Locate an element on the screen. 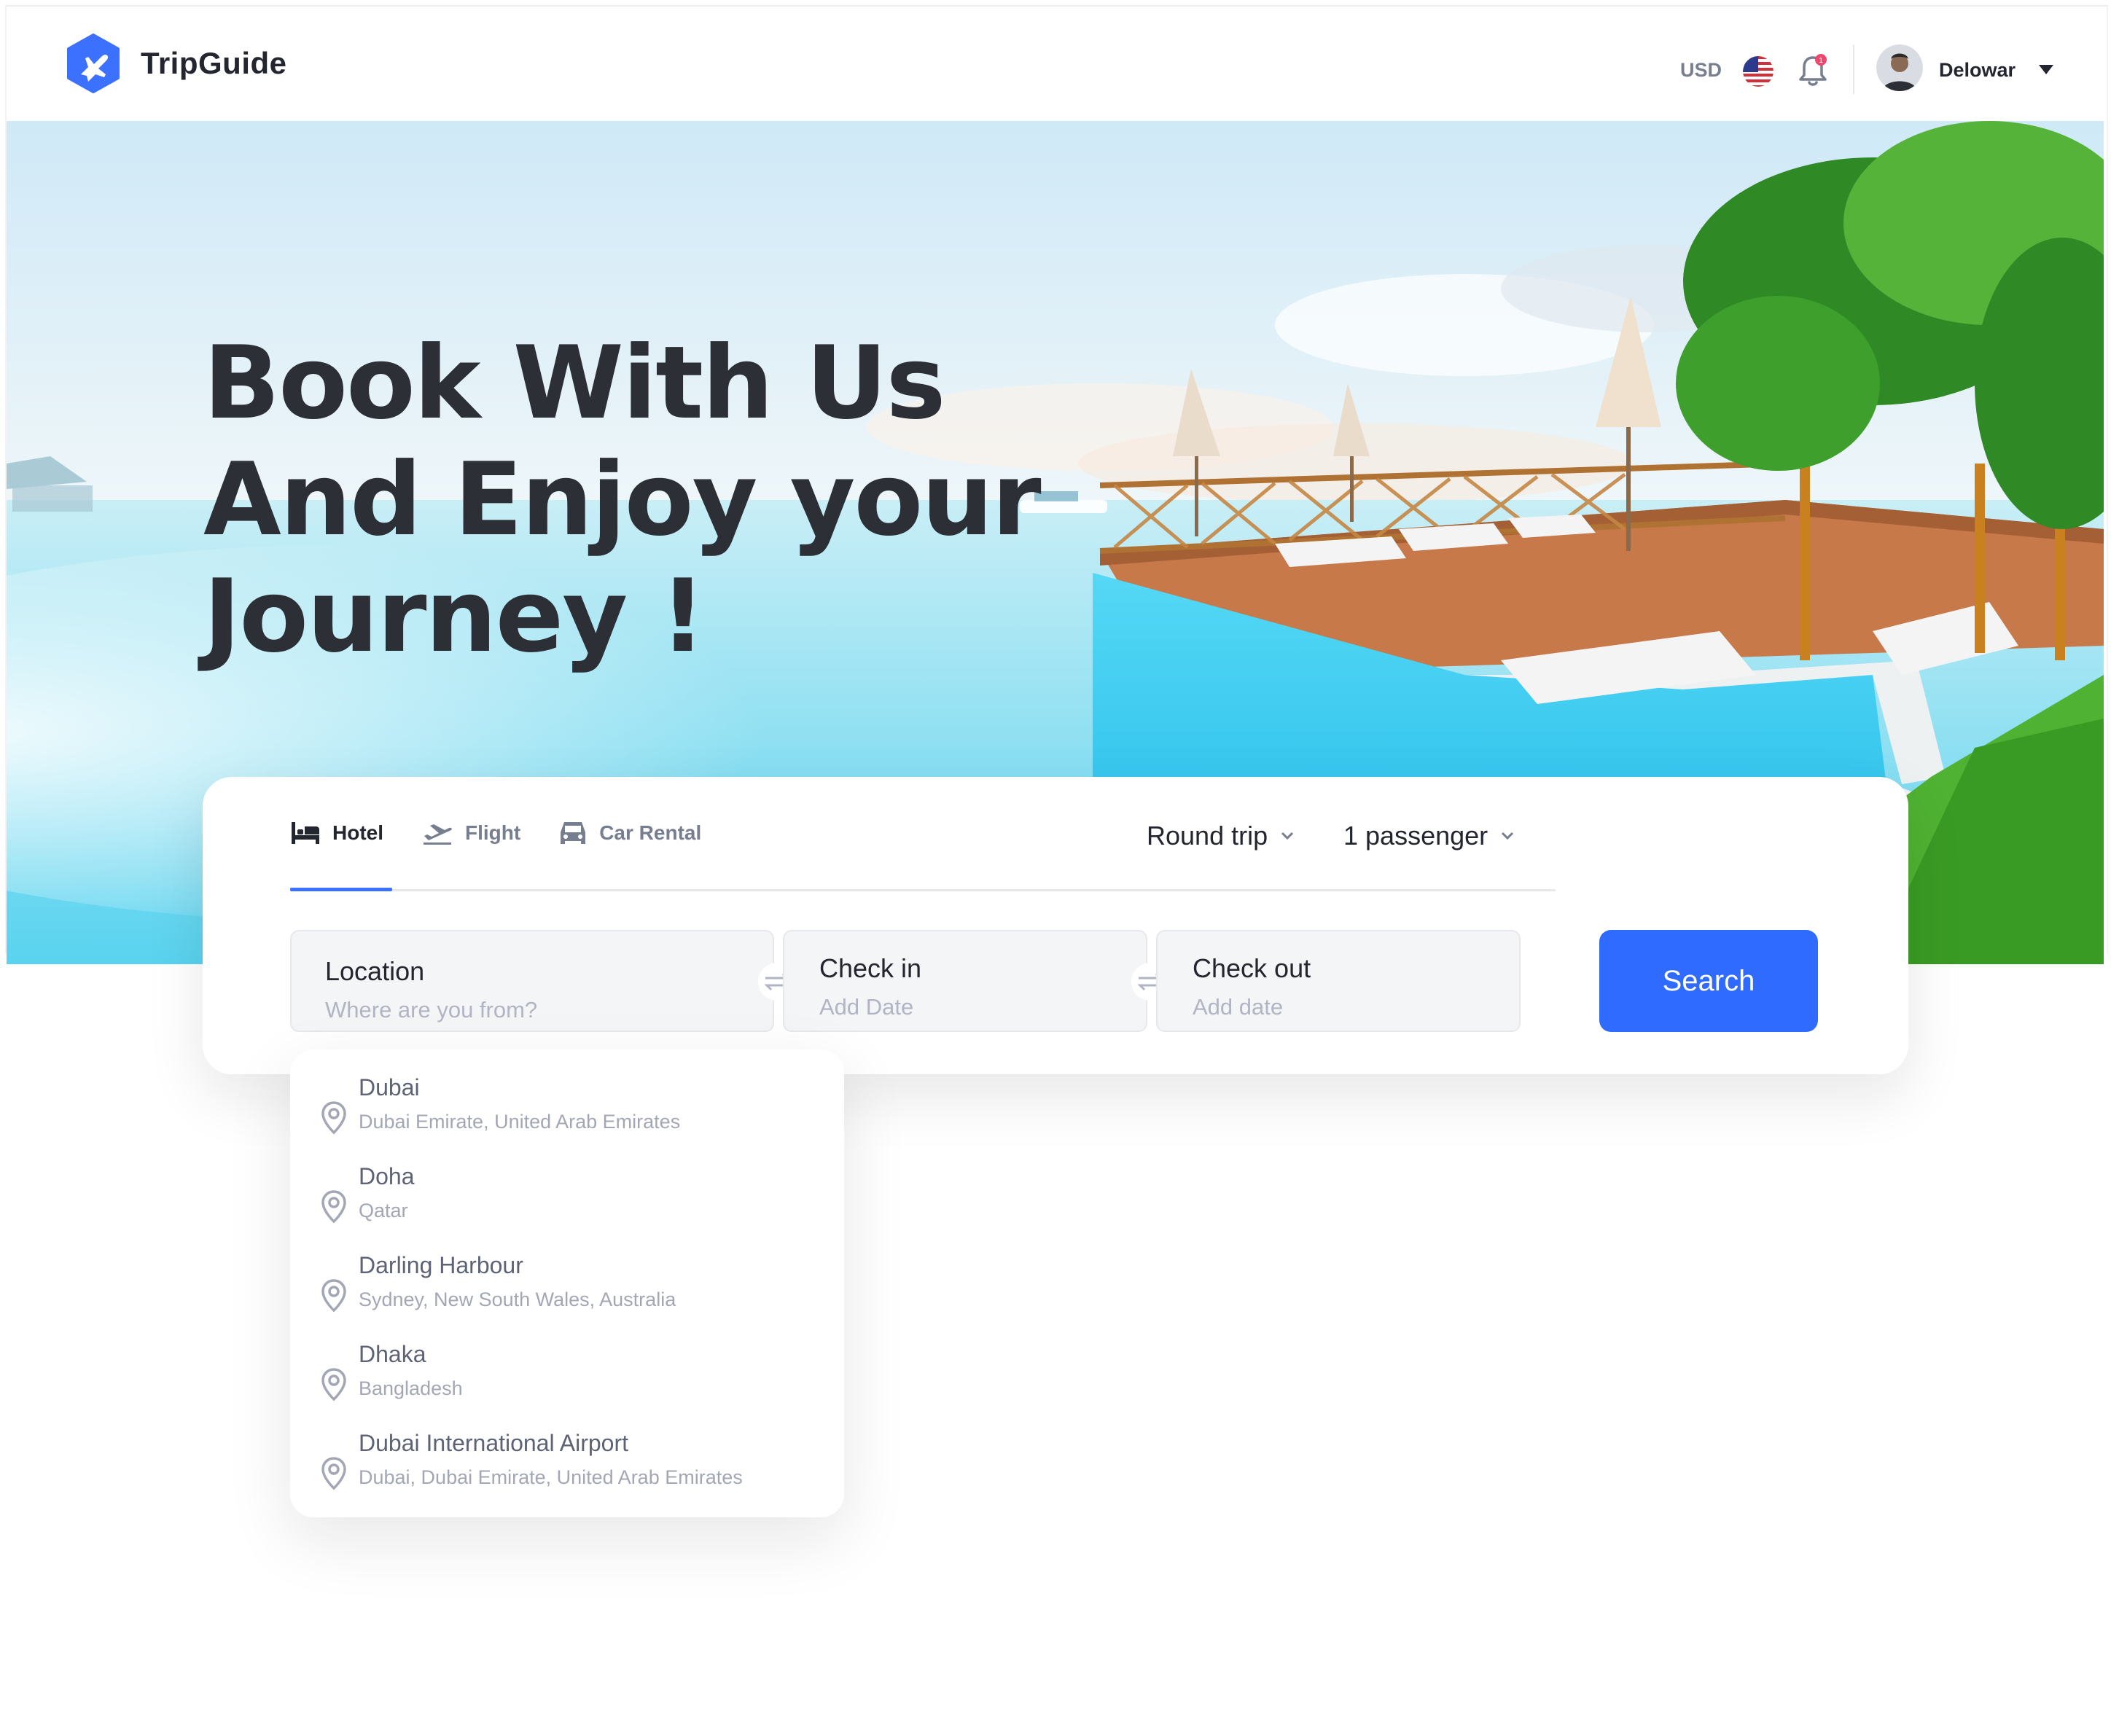 This screenshot has width=2111, height=1736. passenger-dropdown: 1 passenger is located at coordinates (1428, 836).